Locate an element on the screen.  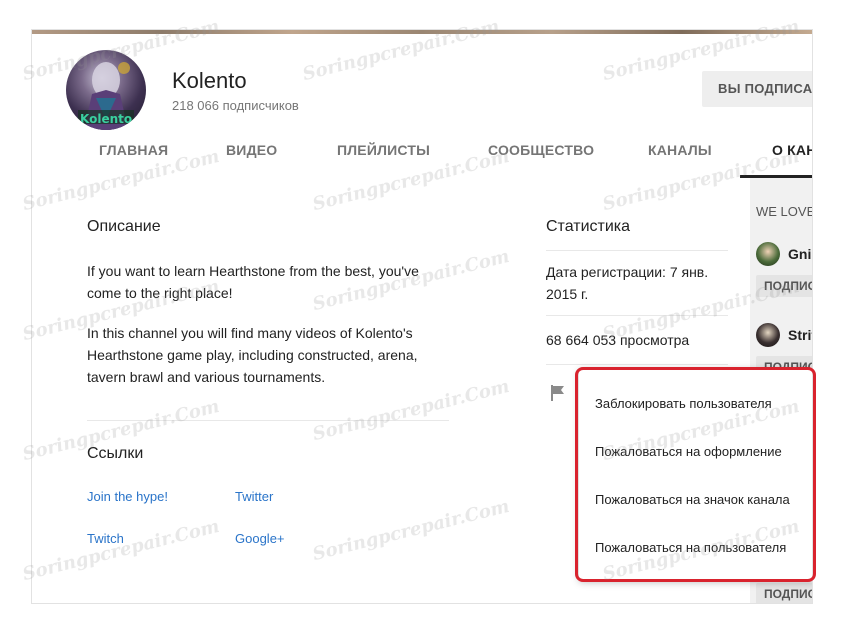
links-title: Ссылки is located at coordinates (115, 453).